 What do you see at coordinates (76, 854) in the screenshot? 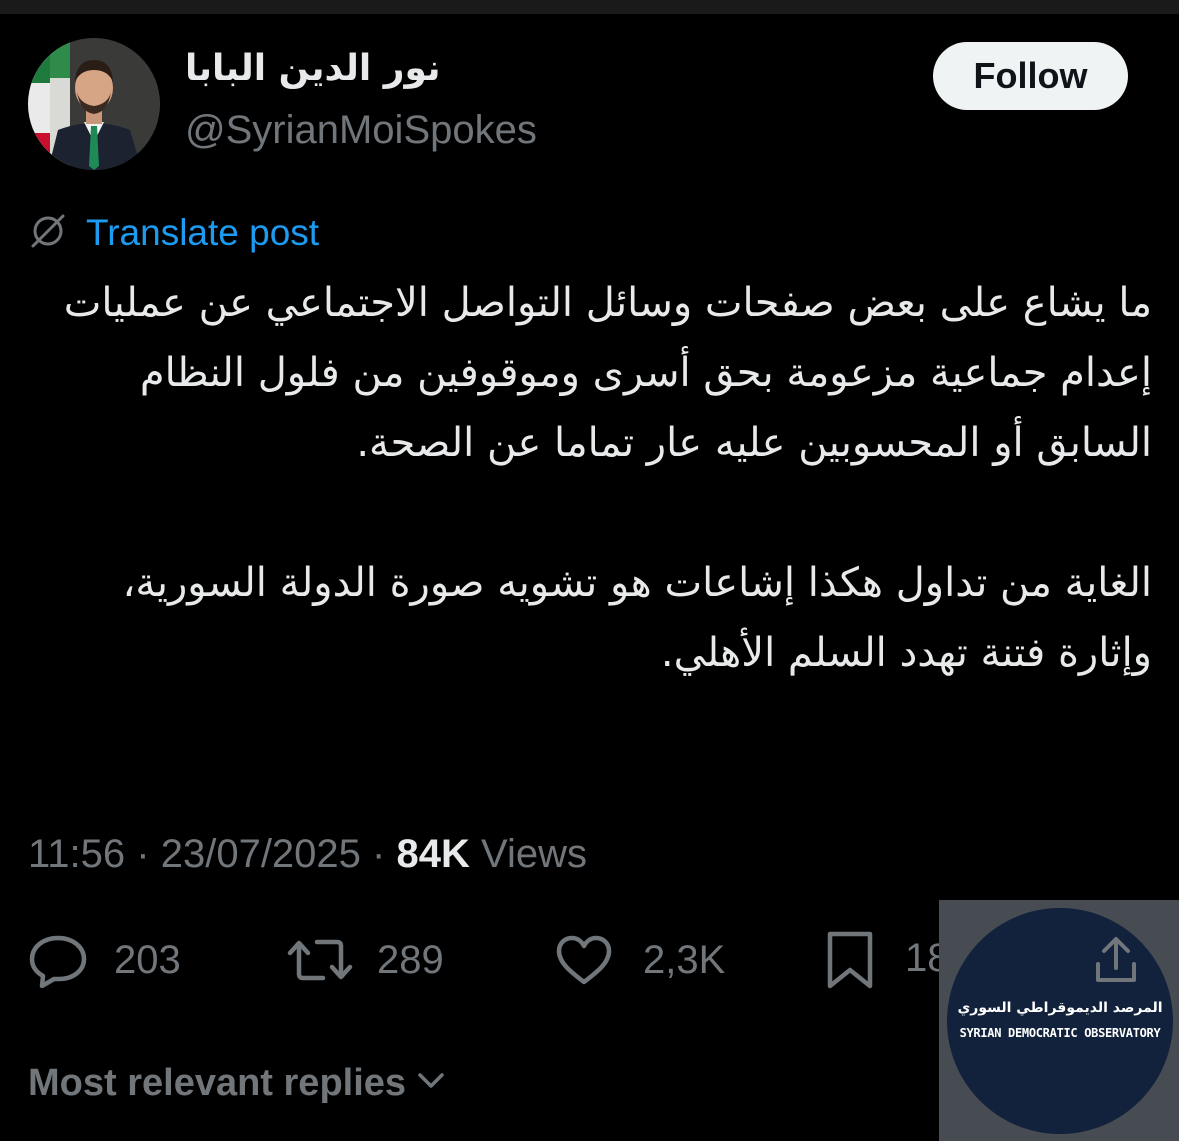
I see `post-time: 11:56` at bounding box center [76, 854].